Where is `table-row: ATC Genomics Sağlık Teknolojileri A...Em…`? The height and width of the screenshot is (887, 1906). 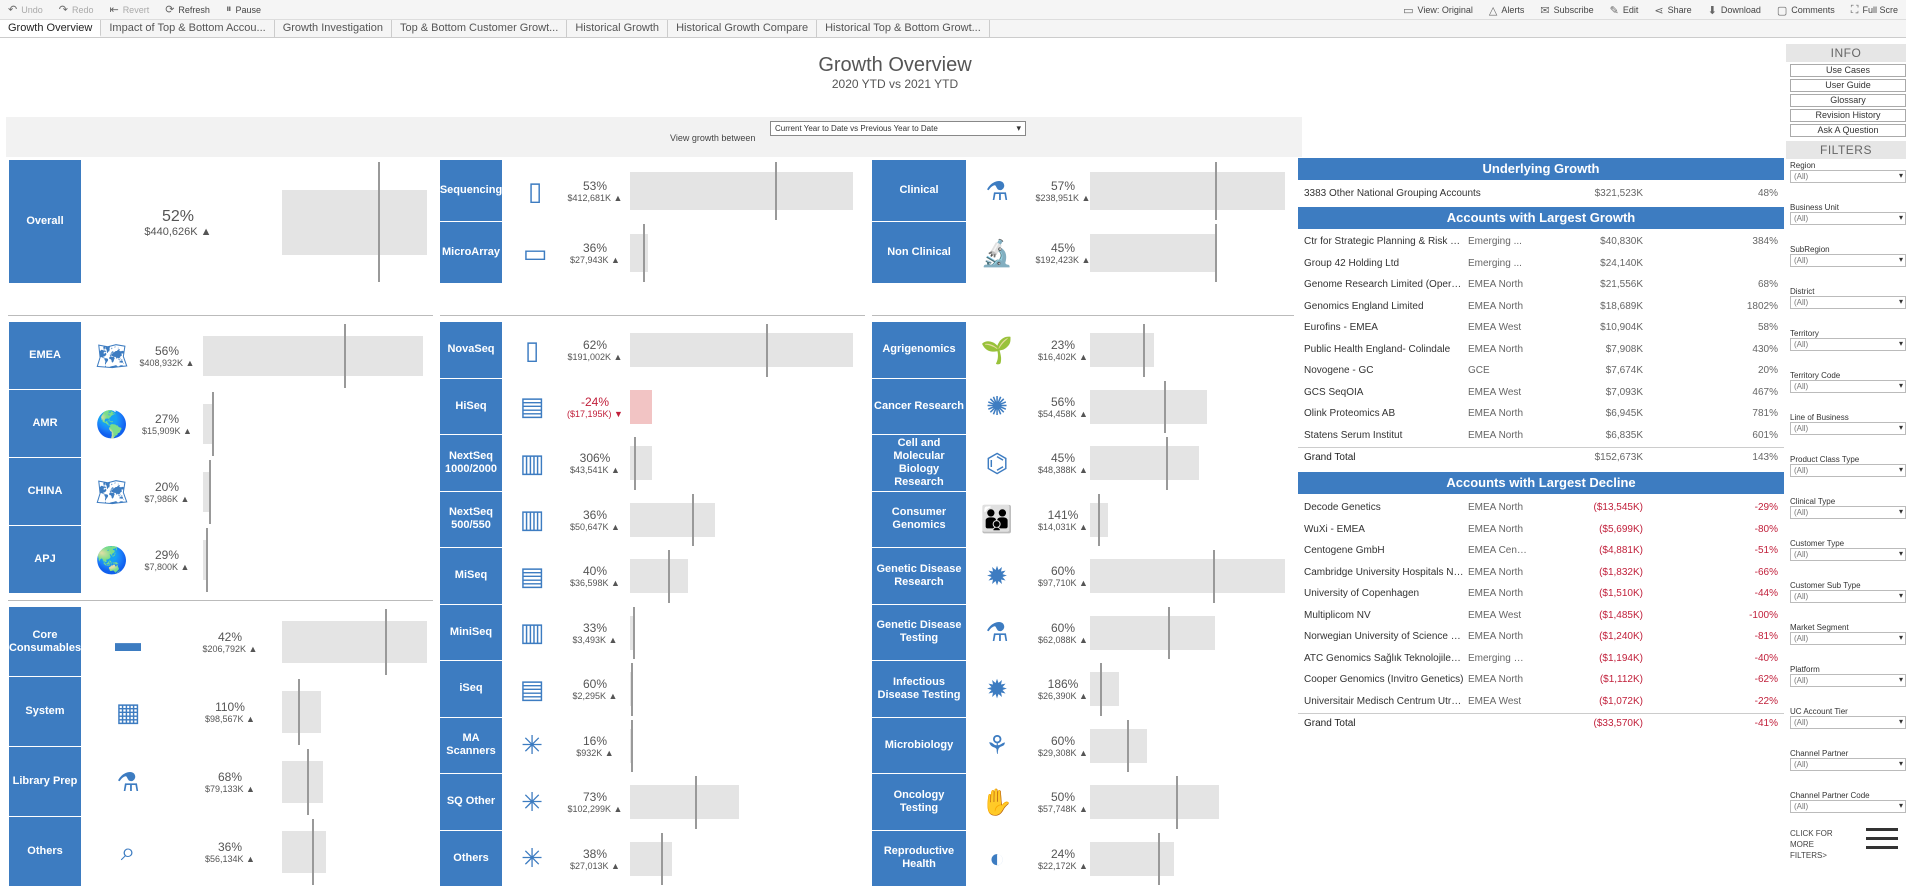 table-row: ATC Genomics Sağlık Teknolojileri A...Em… is located at coordinates (1541, 659).